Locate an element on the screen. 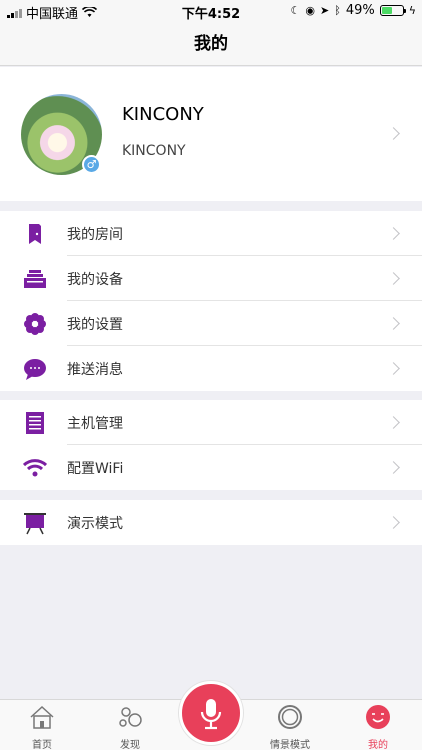 Image resolution: width=422 pixels, height=750 pixels. lock-rotation-icon: ◉ is located at coordinates (310, 10).